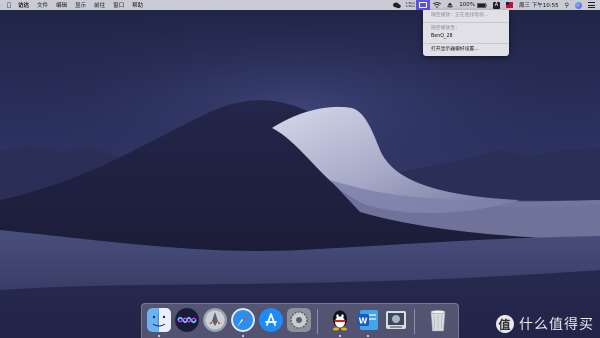  I want to click on eject-icon, so click(450, 5).